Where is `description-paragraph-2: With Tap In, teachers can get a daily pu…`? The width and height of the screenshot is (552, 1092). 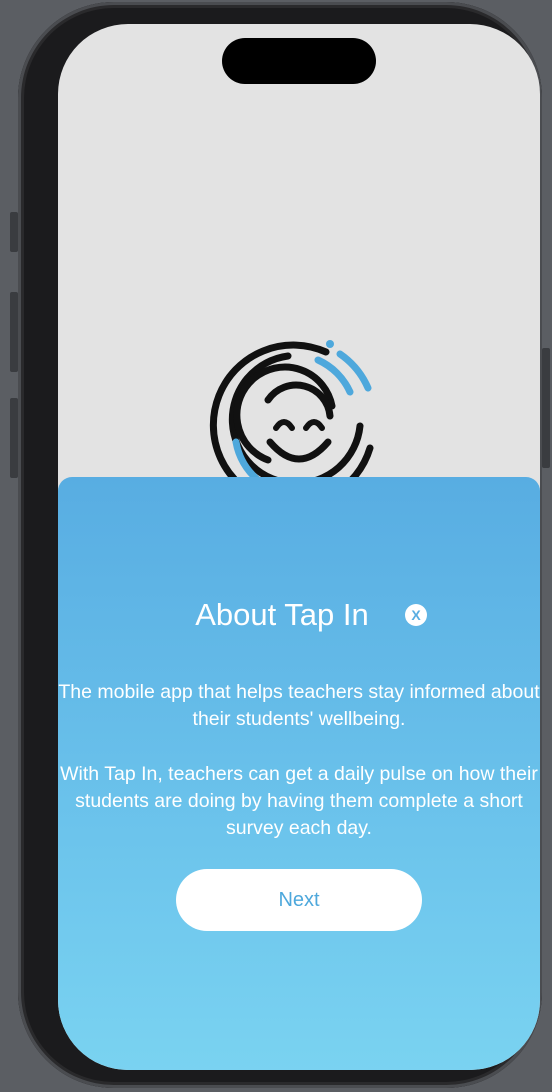
description-paragraph-2: With Tap In, teachers can get a daily pu… is located at coordinates (299, 801).